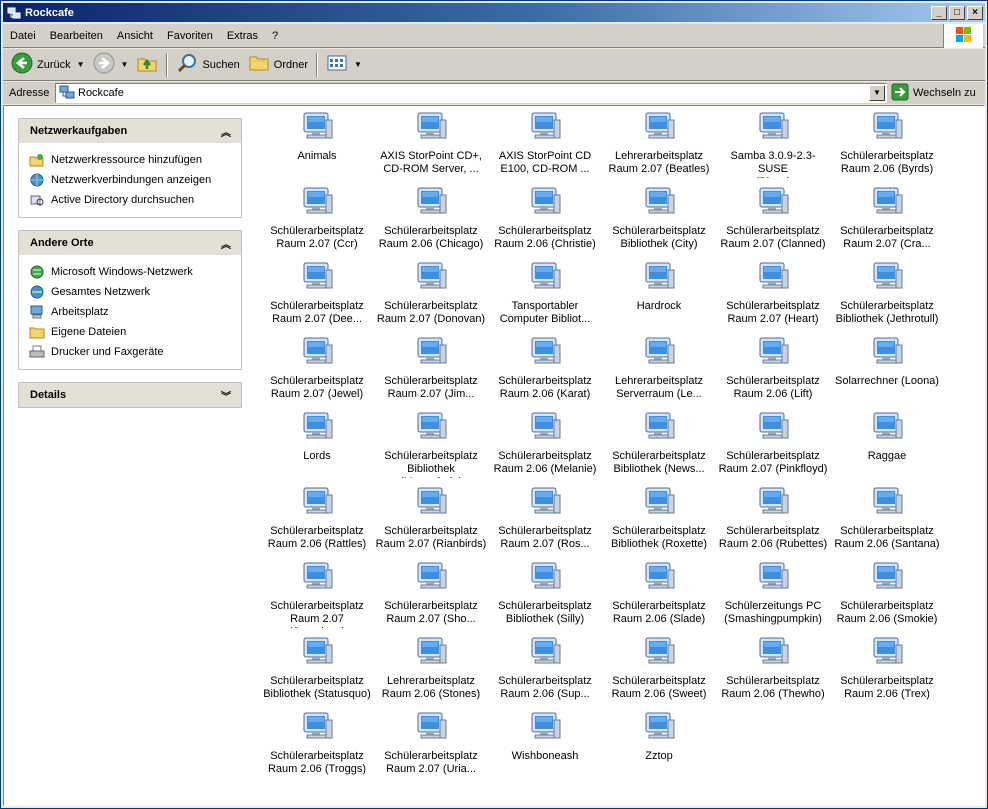  Describe the element at coordinates (773, 370) in the screenshot. I see `computer-item: Schülerarbeitsplatz Raum 2.06 (Lift)` at that location.